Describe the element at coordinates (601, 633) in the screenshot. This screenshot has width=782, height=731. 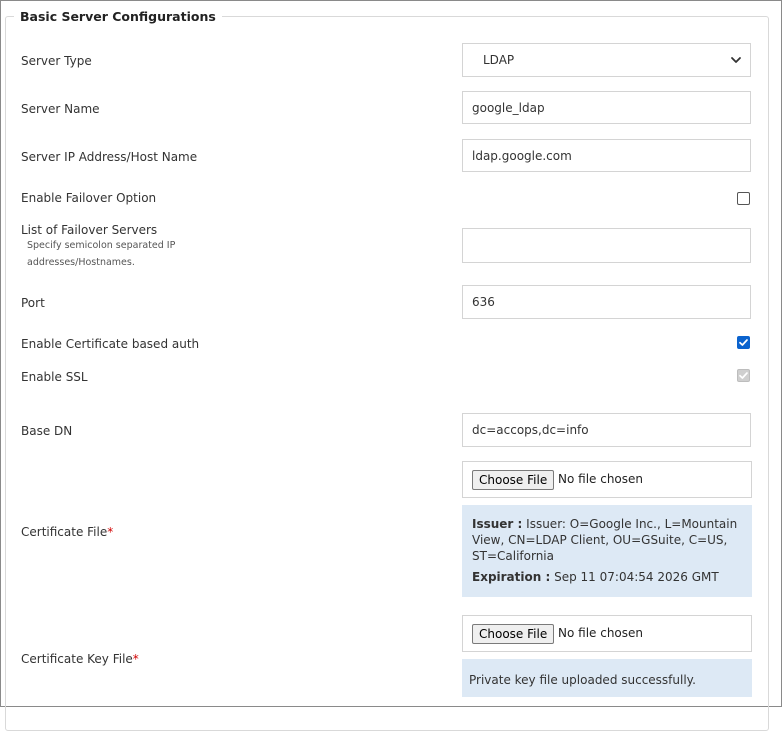
I see `cert-key-file-status: No file chosen` at that location.